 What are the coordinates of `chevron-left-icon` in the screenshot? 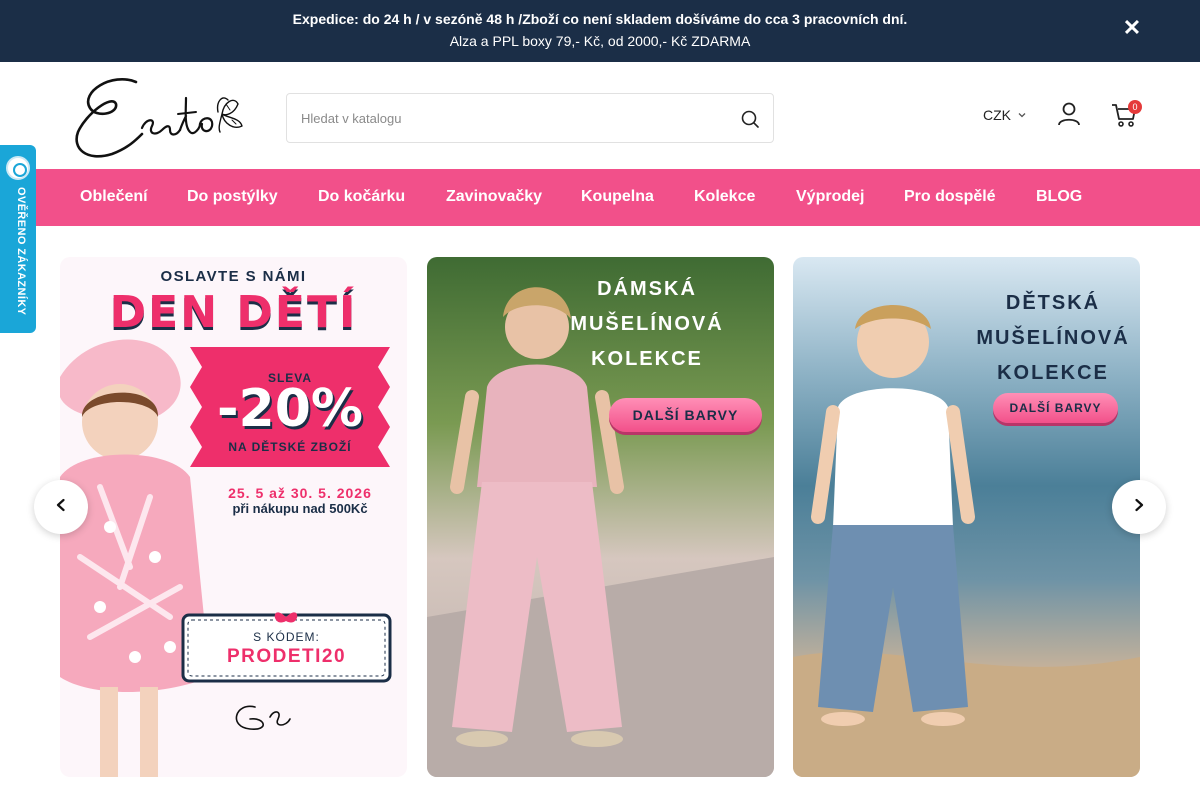 It's located at (61, 507).